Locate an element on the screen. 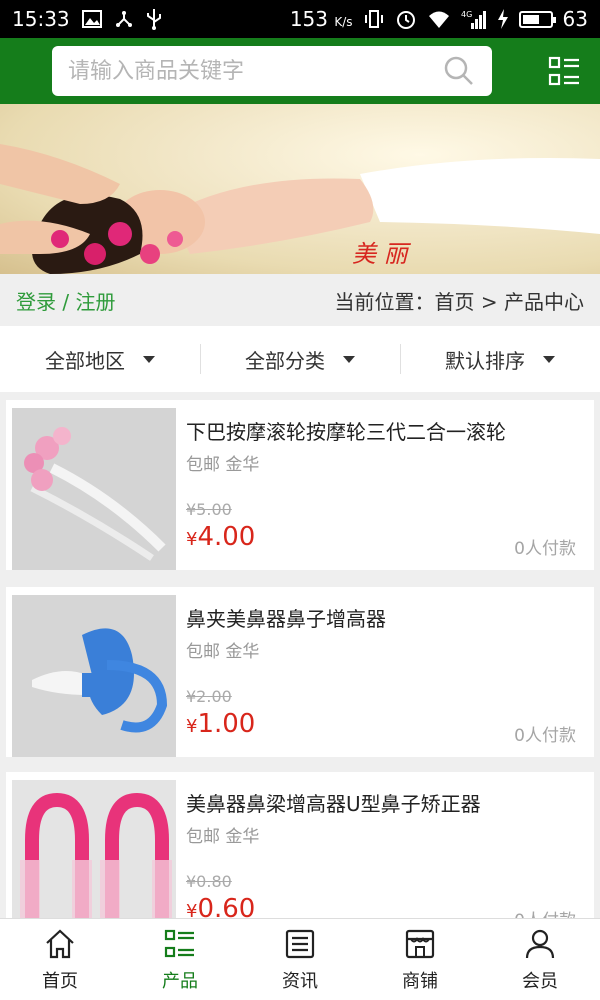  current-price: ¥0.60 is located at coordinates (221, 906).